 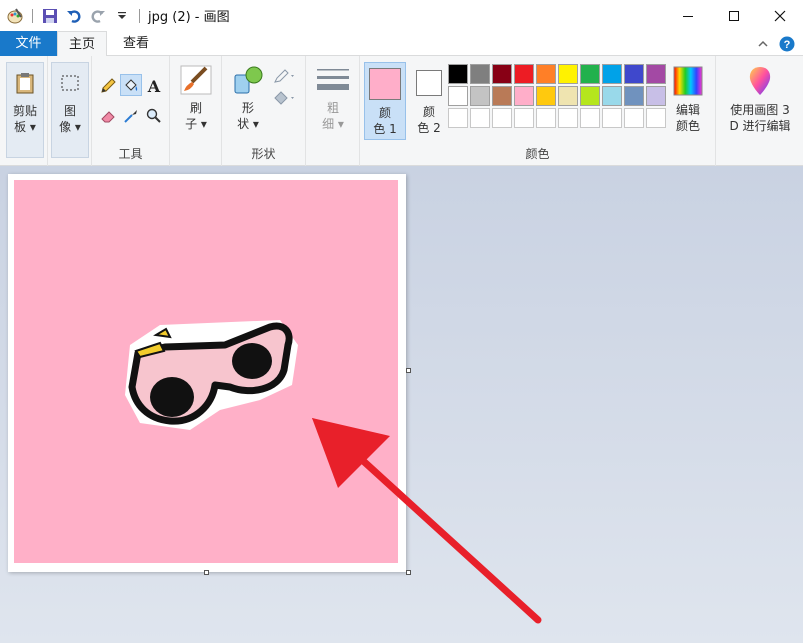 I want to click on paint3d-label-1: 使用画图 3, so click(x=760, y=110).